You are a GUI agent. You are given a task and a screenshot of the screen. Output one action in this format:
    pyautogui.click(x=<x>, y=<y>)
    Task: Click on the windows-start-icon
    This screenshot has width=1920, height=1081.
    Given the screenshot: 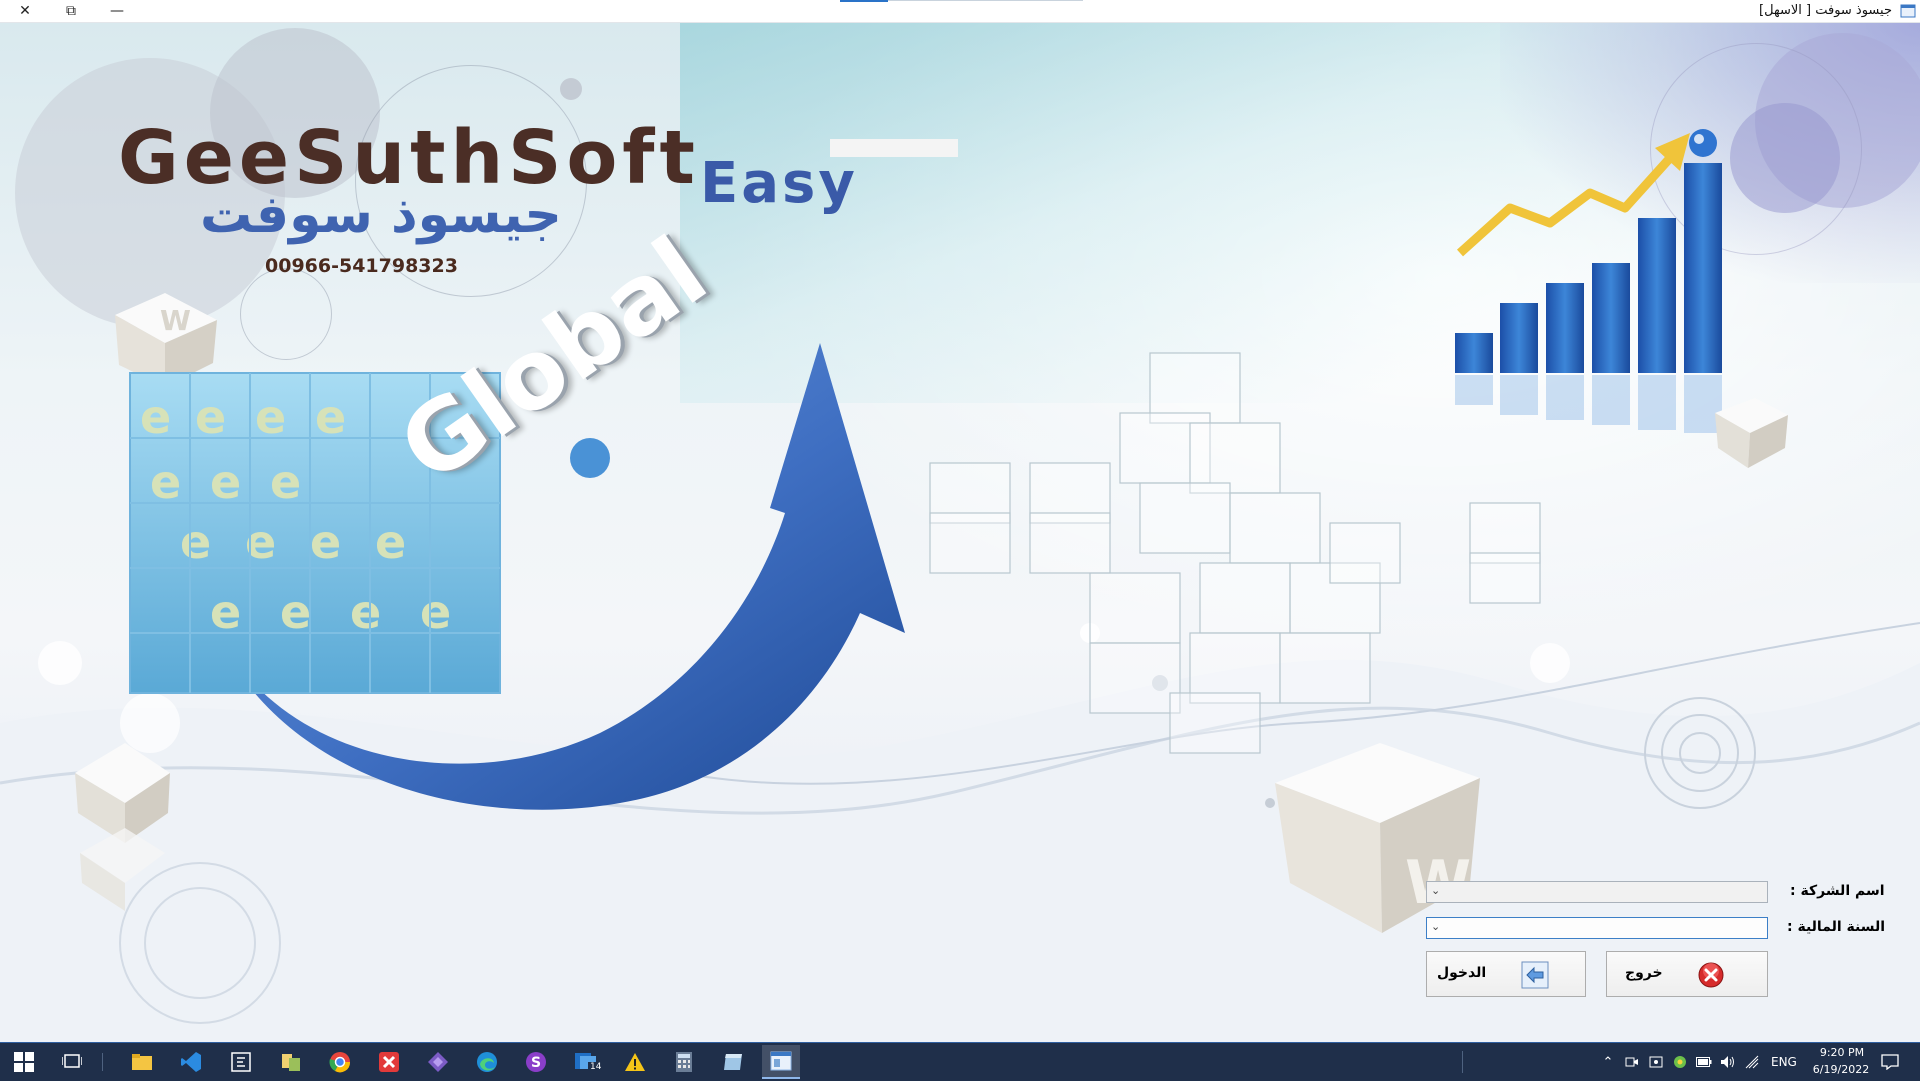 What is the action you would take?
    pyautogui.click(x=24, y=1062)
    